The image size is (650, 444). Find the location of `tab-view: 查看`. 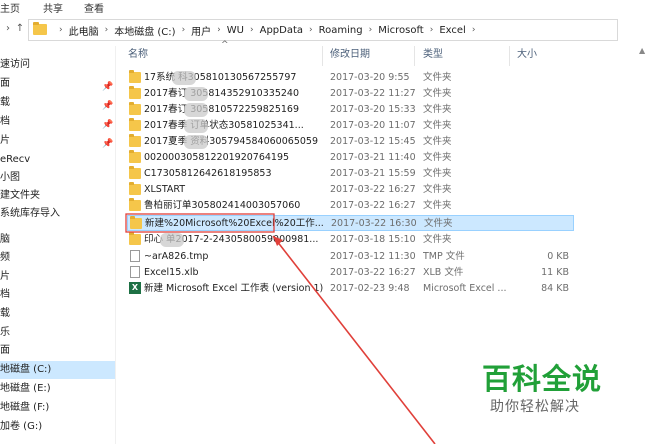

tab-view: 查看 is located at coordinates (94, 7).